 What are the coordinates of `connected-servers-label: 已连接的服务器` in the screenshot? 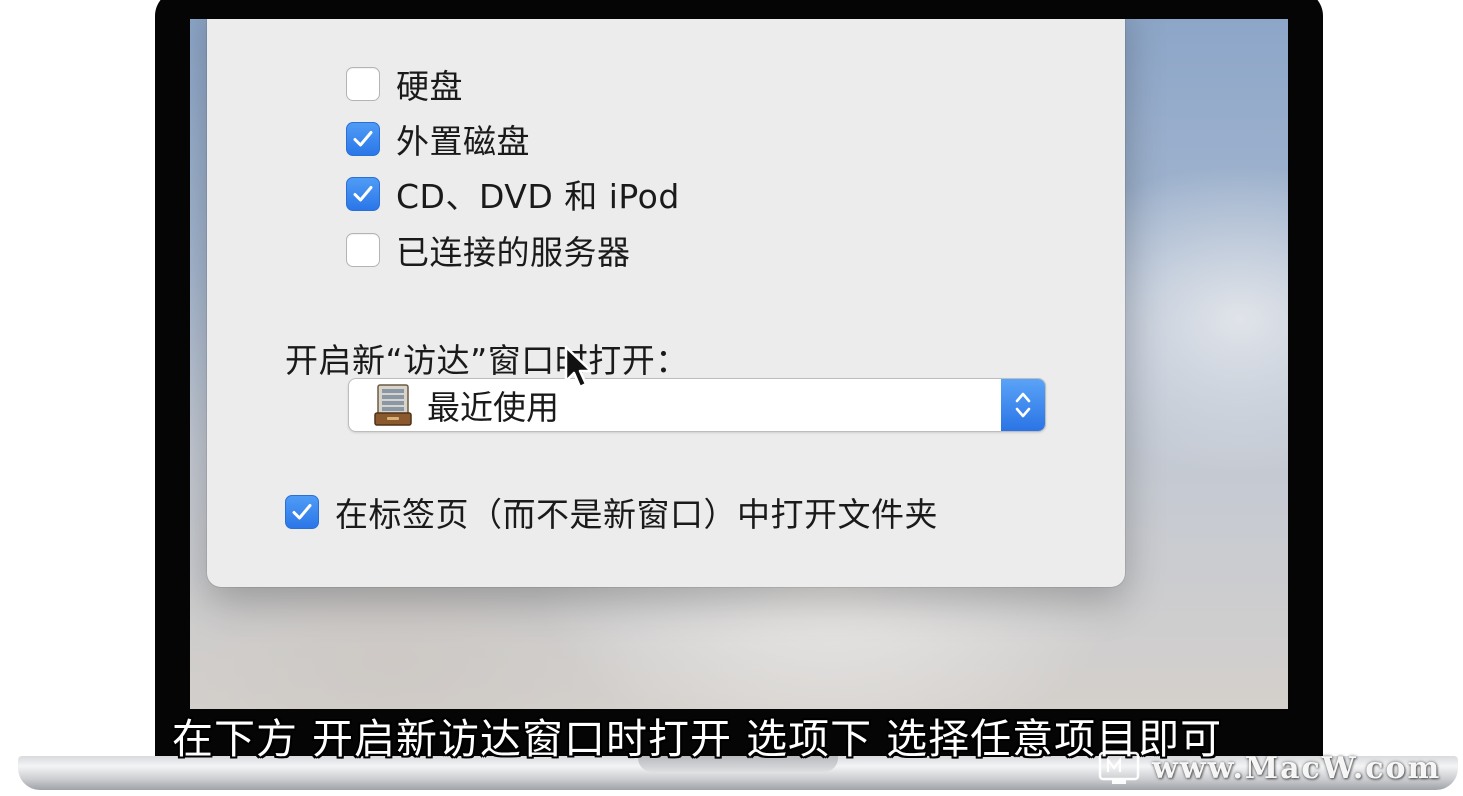 It's located at (513, 252).